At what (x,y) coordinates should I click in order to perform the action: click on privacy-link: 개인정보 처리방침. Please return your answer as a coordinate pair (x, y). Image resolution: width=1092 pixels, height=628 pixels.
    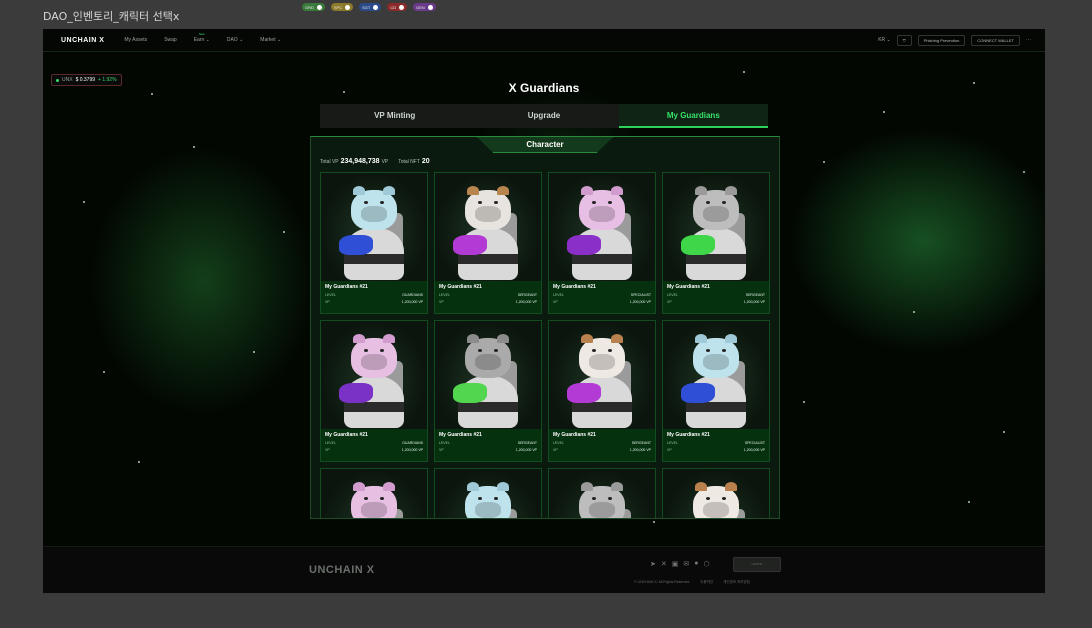
    Looking at the image, I should click on (736, 582).